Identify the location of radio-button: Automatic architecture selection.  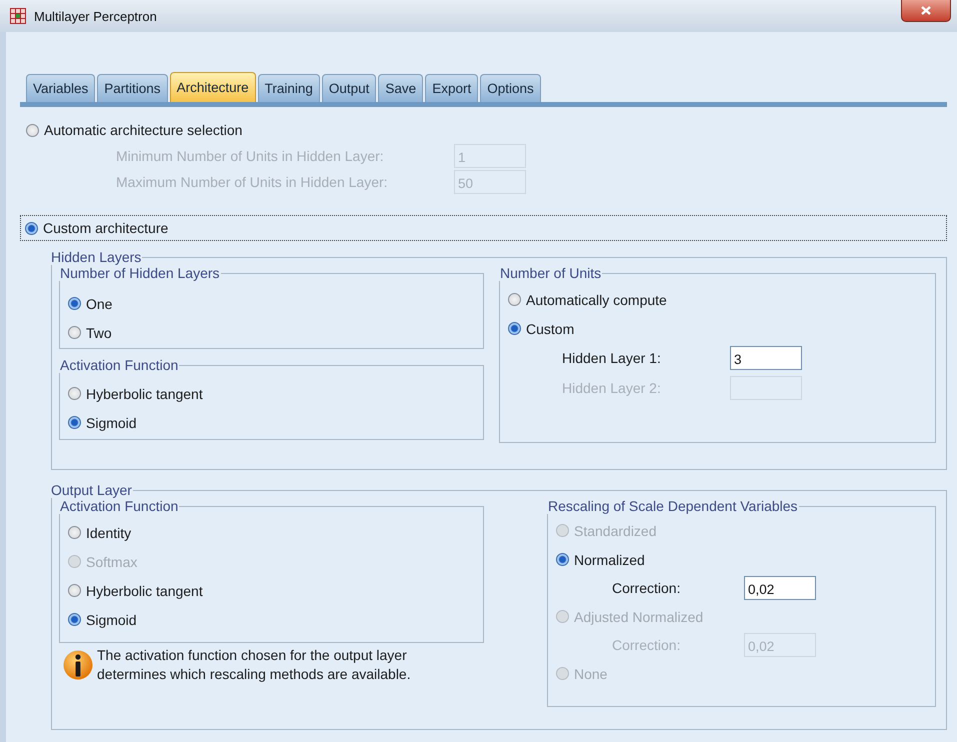
(483, 130).